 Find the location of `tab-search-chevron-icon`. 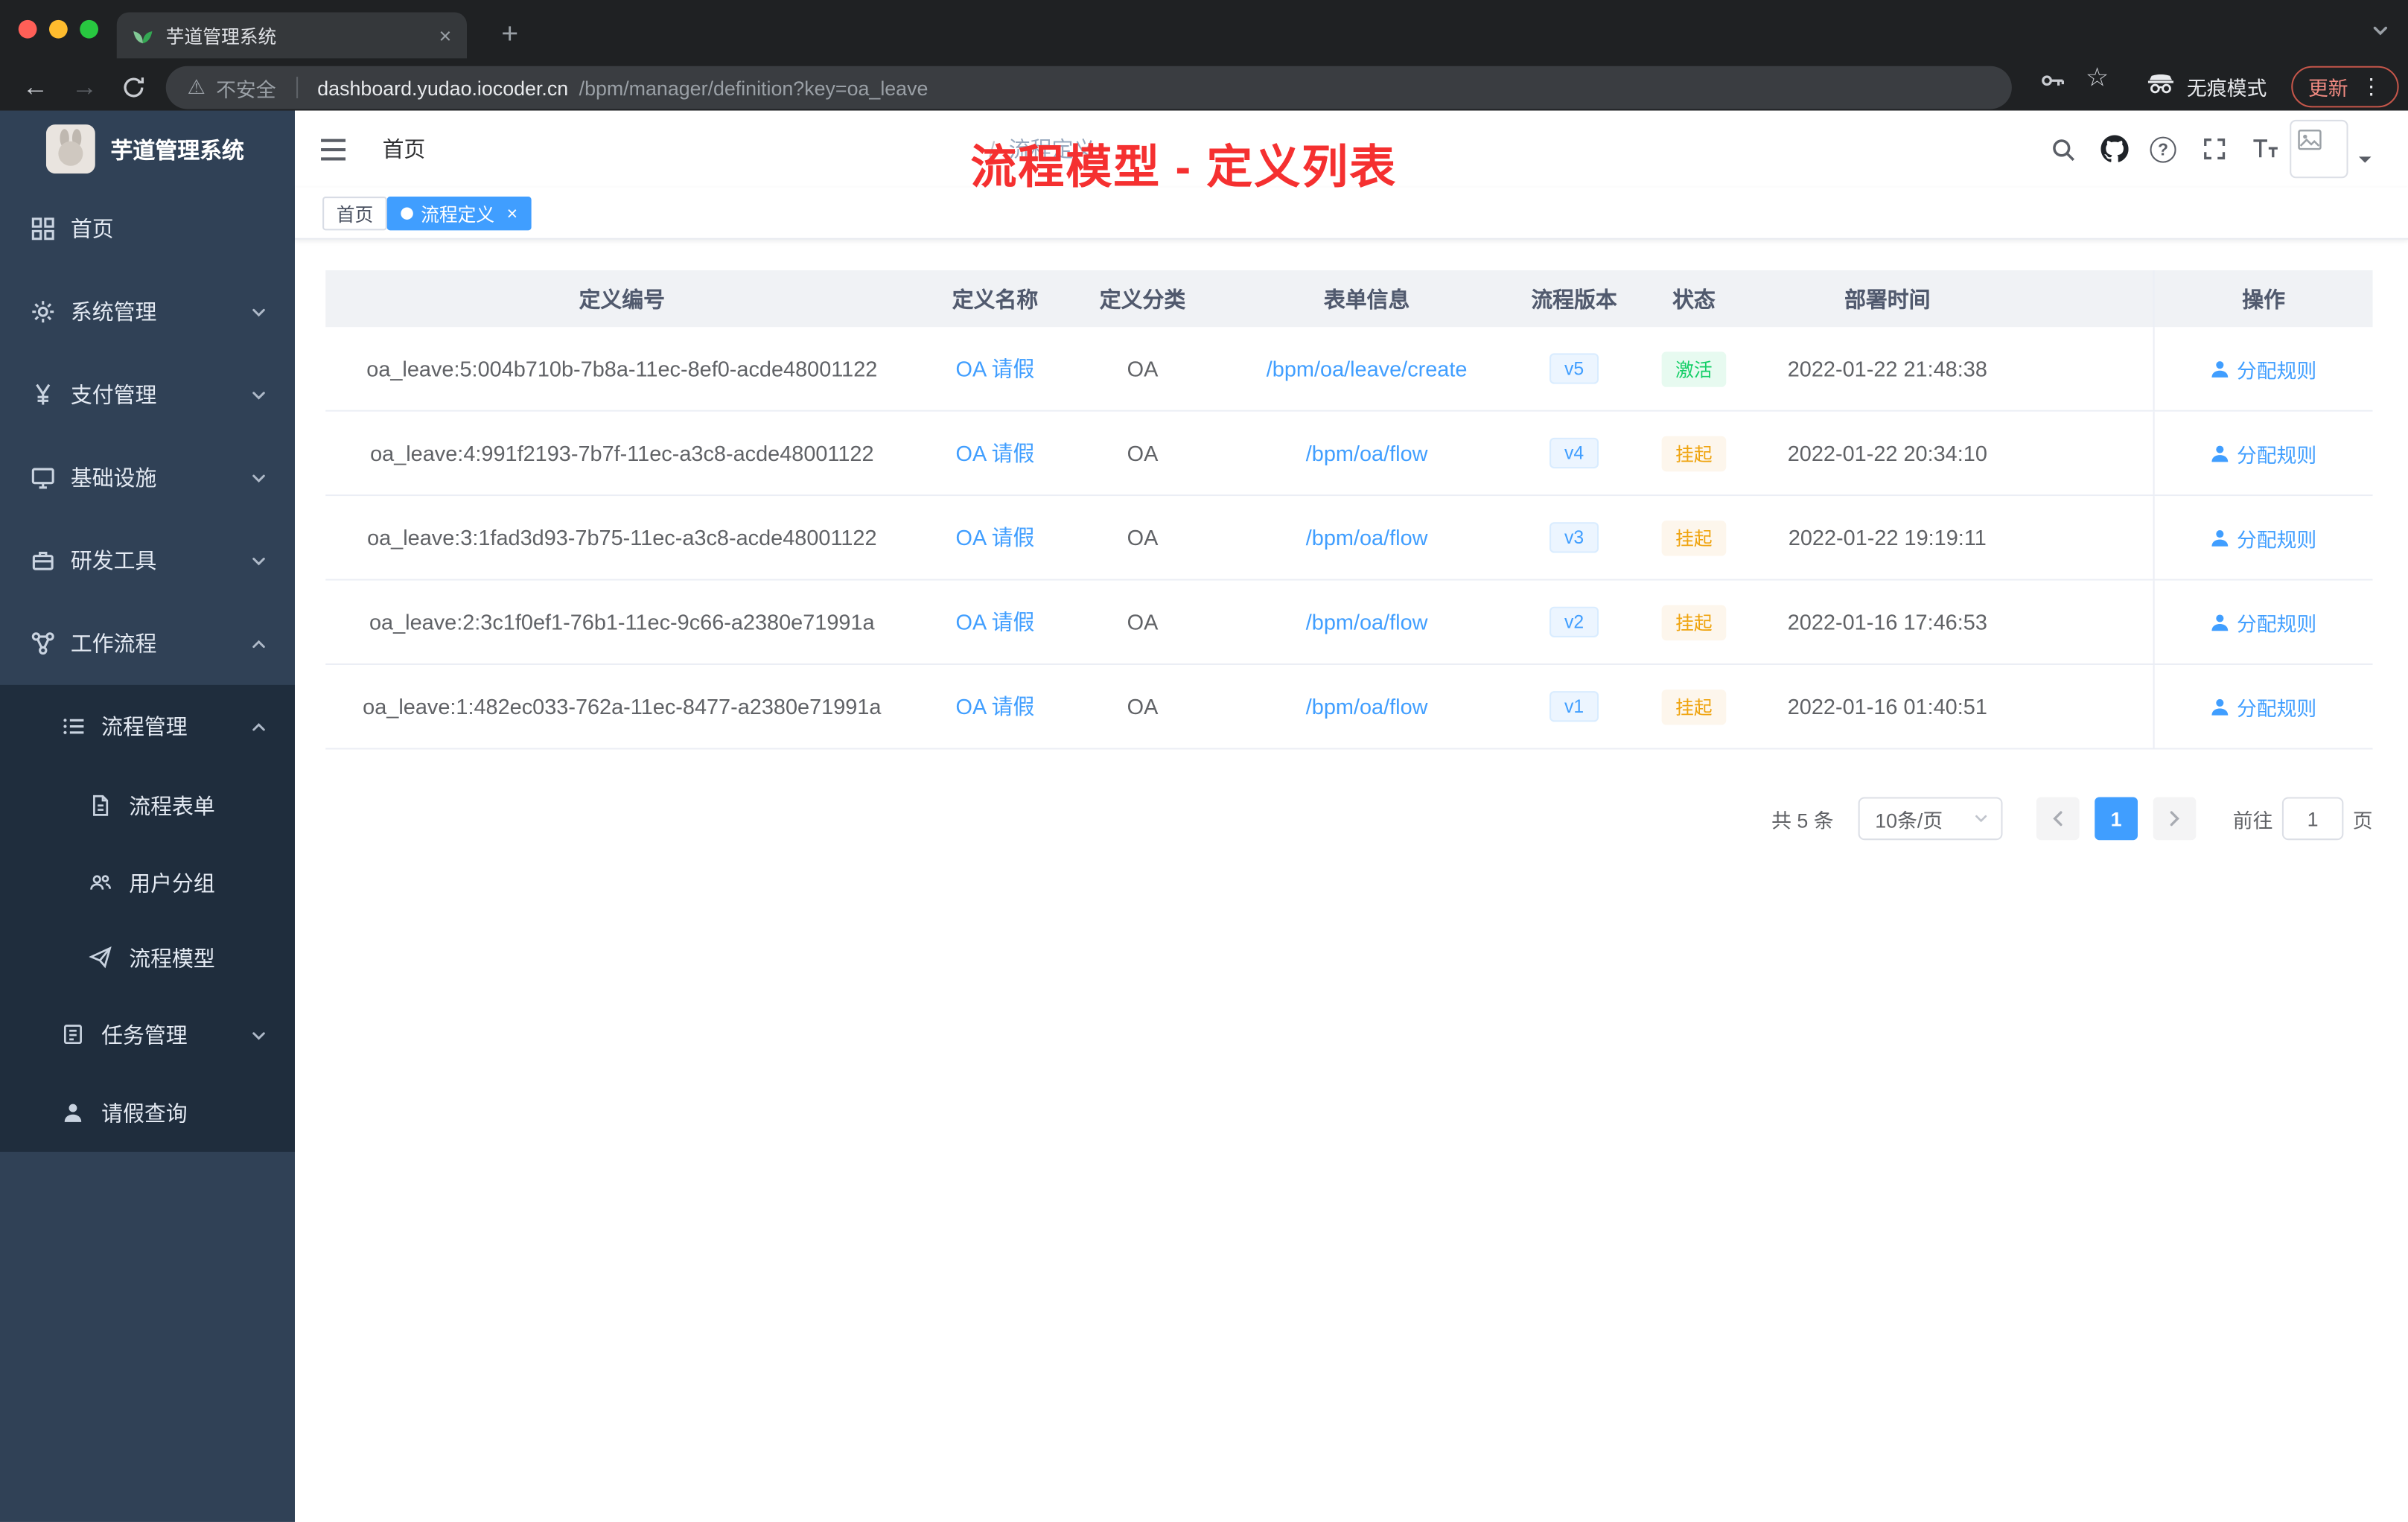

tab-search-chevron-icon is located at coordinates (2381, 31).